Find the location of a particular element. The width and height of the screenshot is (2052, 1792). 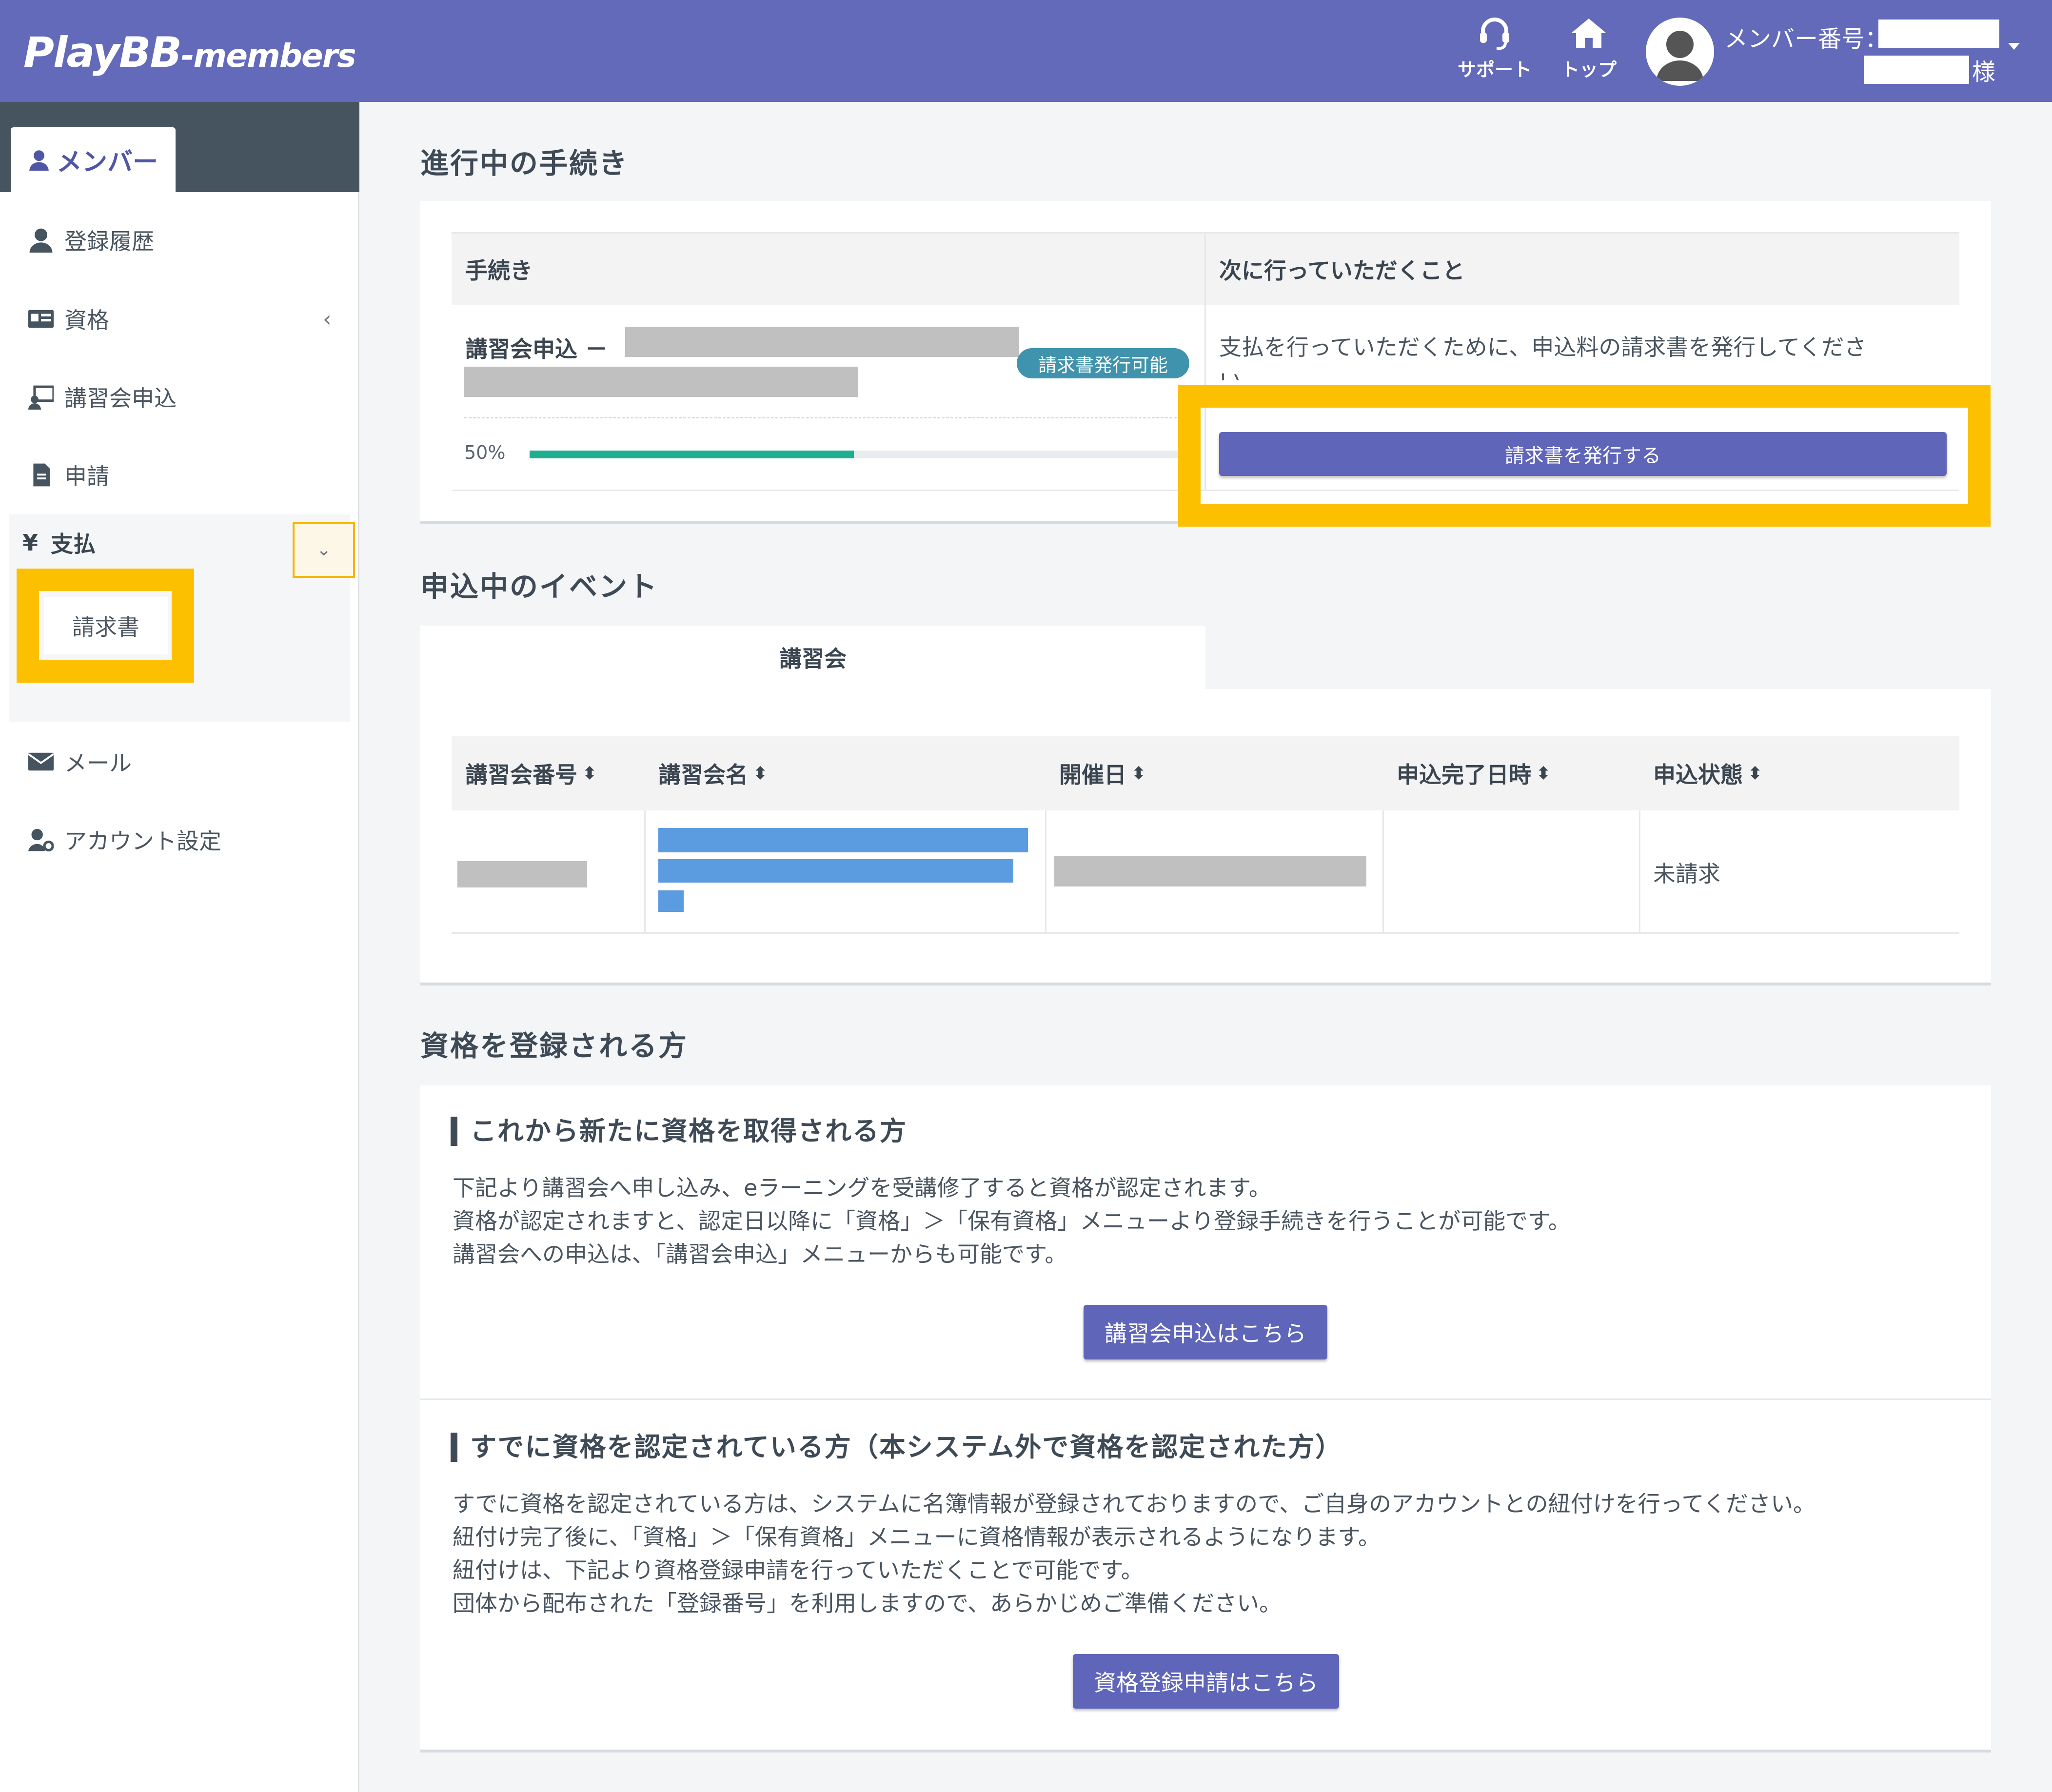

sidebar-item-mail: メール is located at coordinates (179, 761).